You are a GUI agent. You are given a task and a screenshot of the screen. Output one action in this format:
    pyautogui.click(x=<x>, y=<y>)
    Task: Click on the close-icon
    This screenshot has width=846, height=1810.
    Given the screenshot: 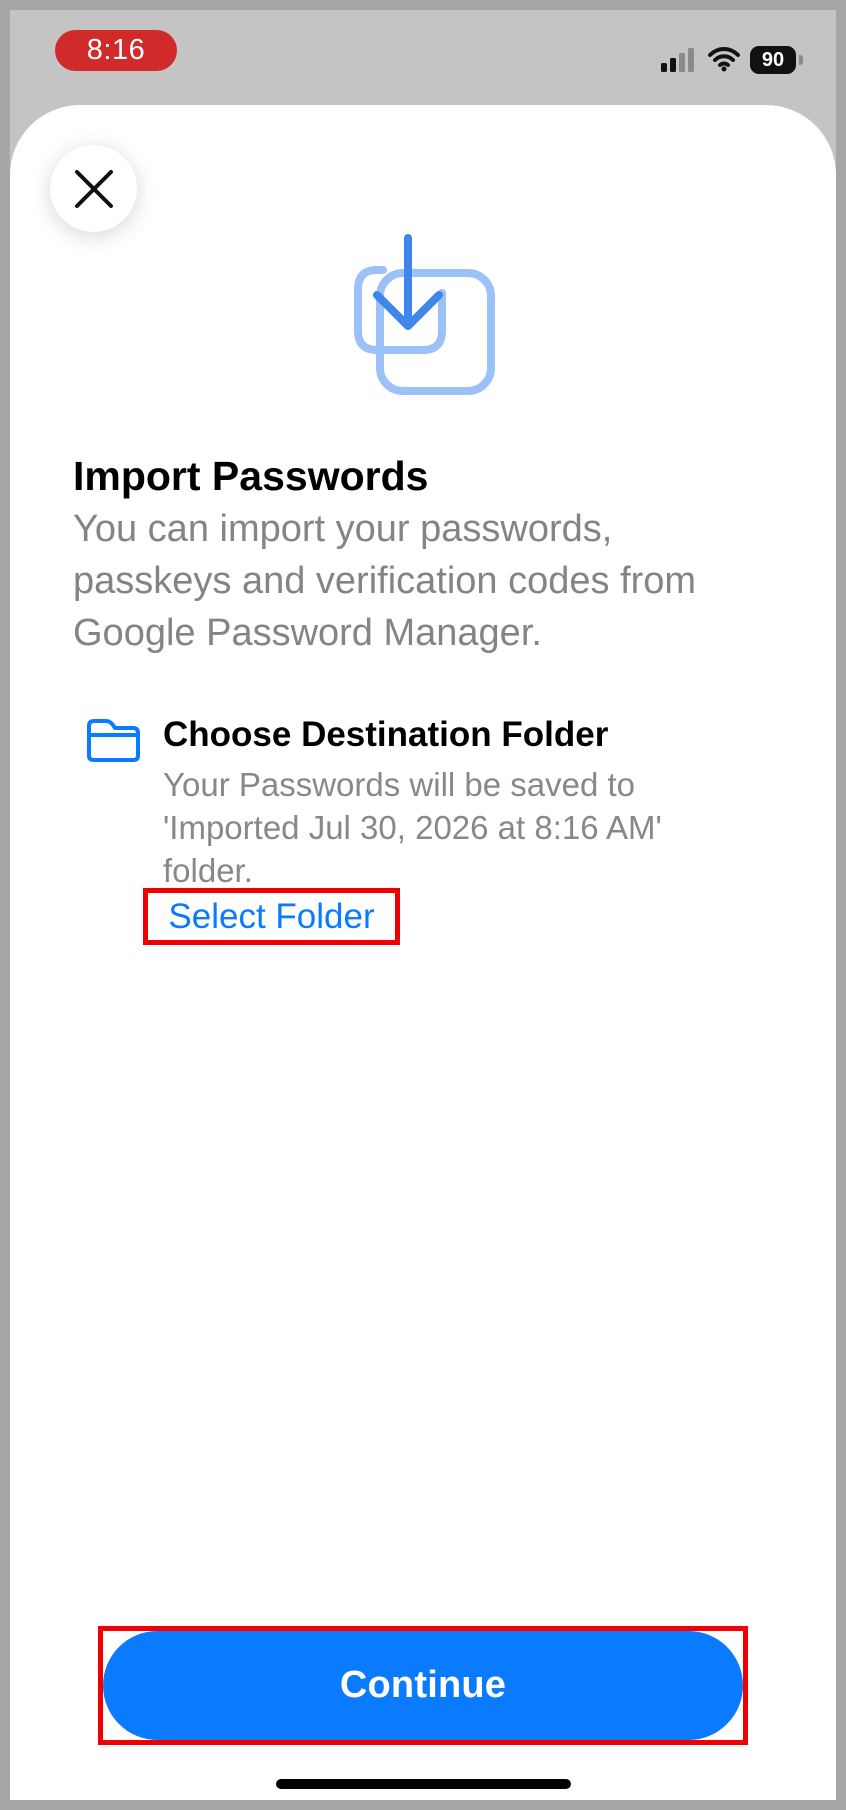 What is the action you would take?
    pyautogui.click(x=93, y=188)
    